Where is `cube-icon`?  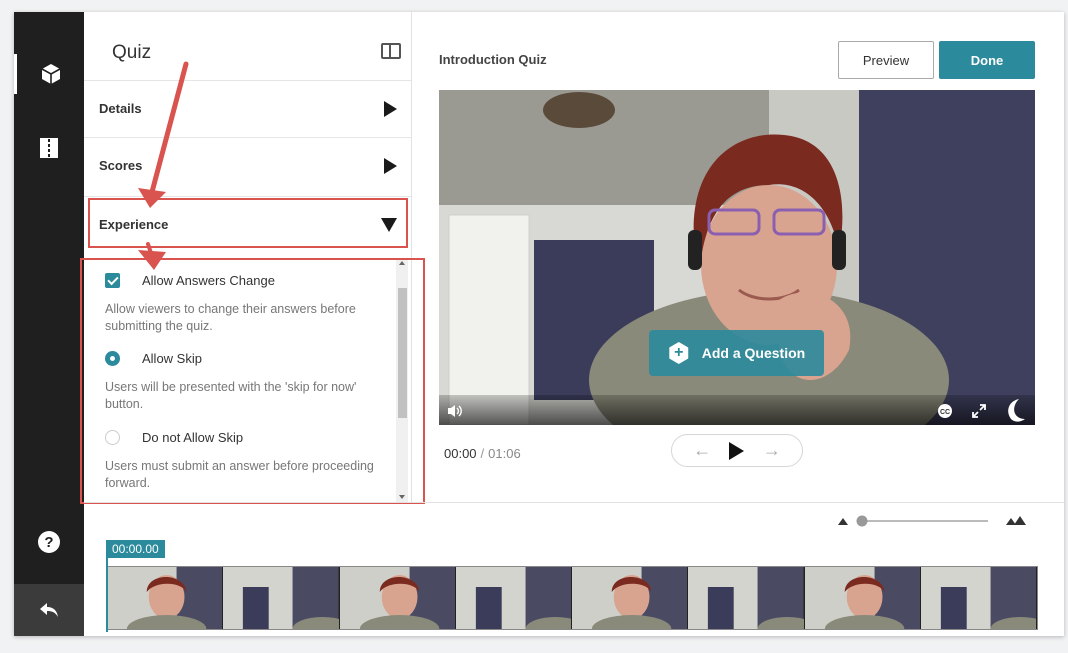
cube-icon is located at coordinates (50, 74).